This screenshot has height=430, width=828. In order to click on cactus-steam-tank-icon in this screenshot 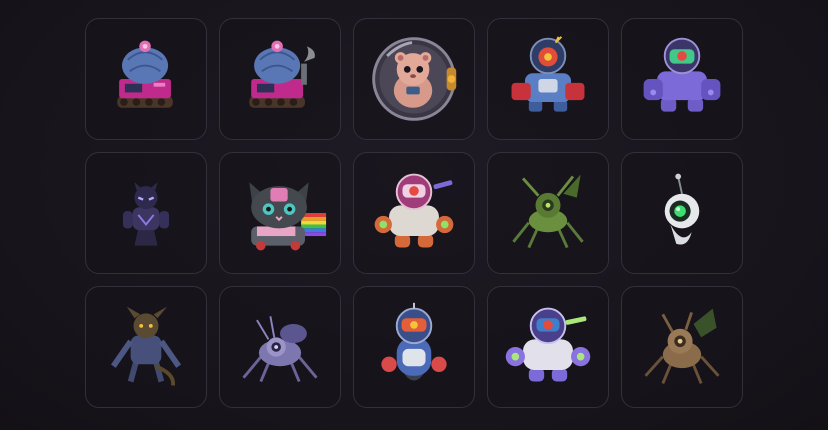, I will do `click(282, 74)`.